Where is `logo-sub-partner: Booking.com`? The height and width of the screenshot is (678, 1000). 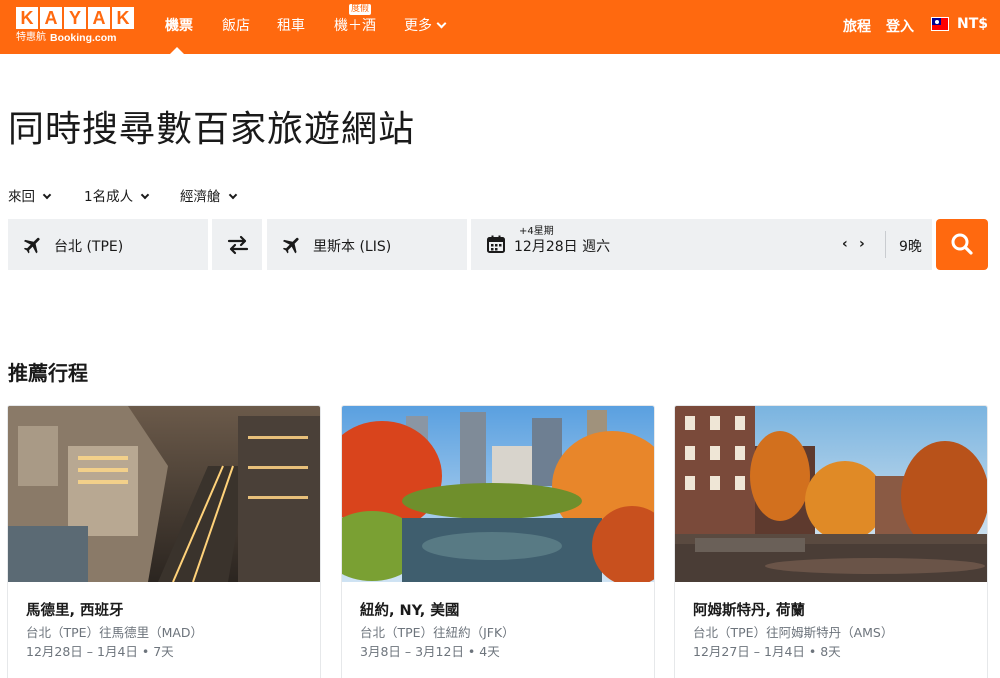 logo-sub-partner: Booking.com is located at coordinates (83, 38).